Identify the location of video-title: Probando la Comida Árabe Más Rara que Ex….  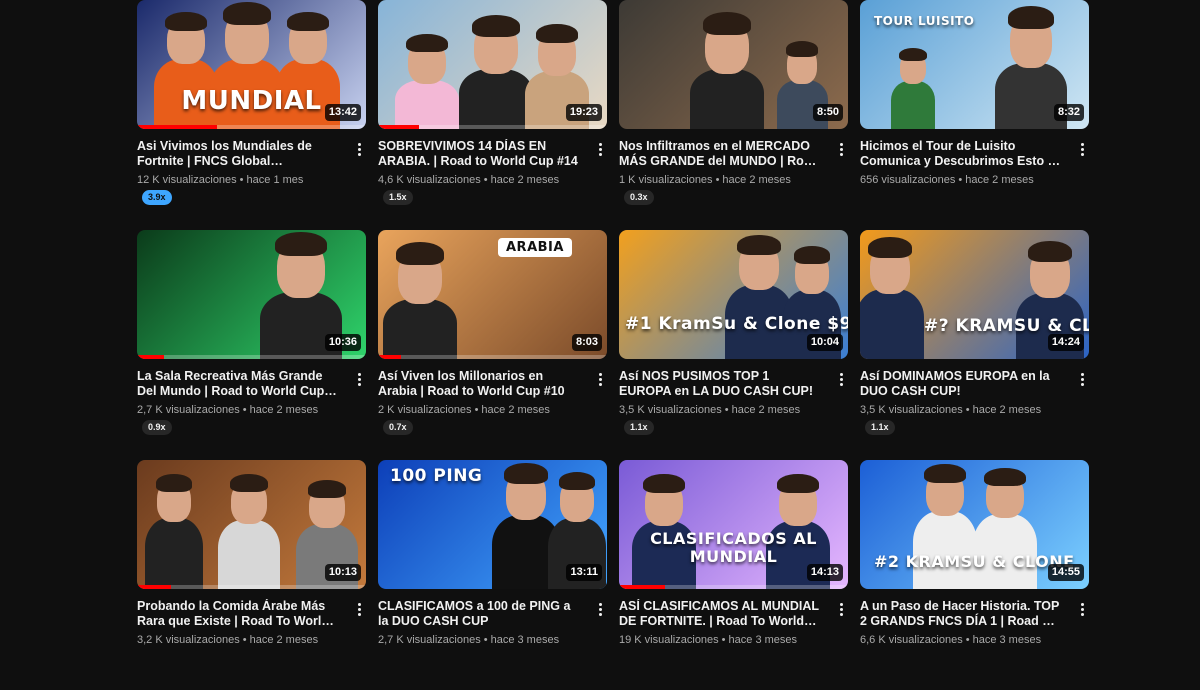
(237, 614).